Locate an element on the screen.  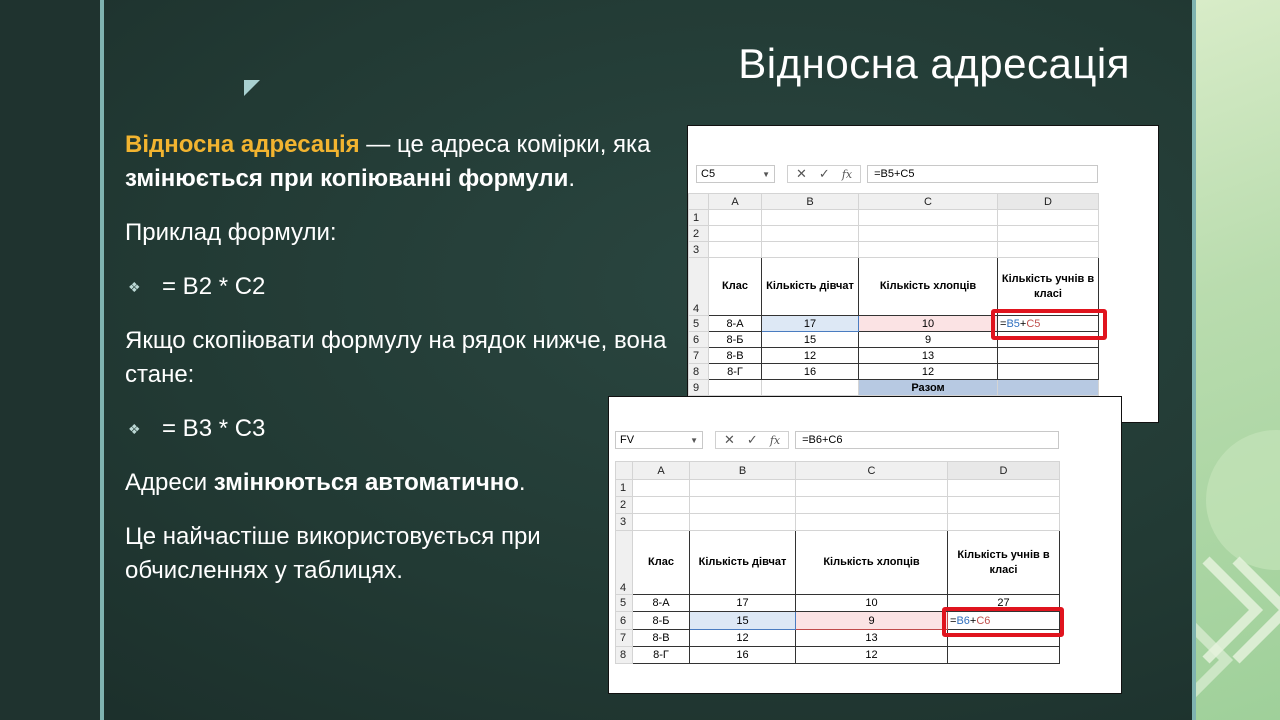
row-header: 9 is located at coordinates (698, 387).